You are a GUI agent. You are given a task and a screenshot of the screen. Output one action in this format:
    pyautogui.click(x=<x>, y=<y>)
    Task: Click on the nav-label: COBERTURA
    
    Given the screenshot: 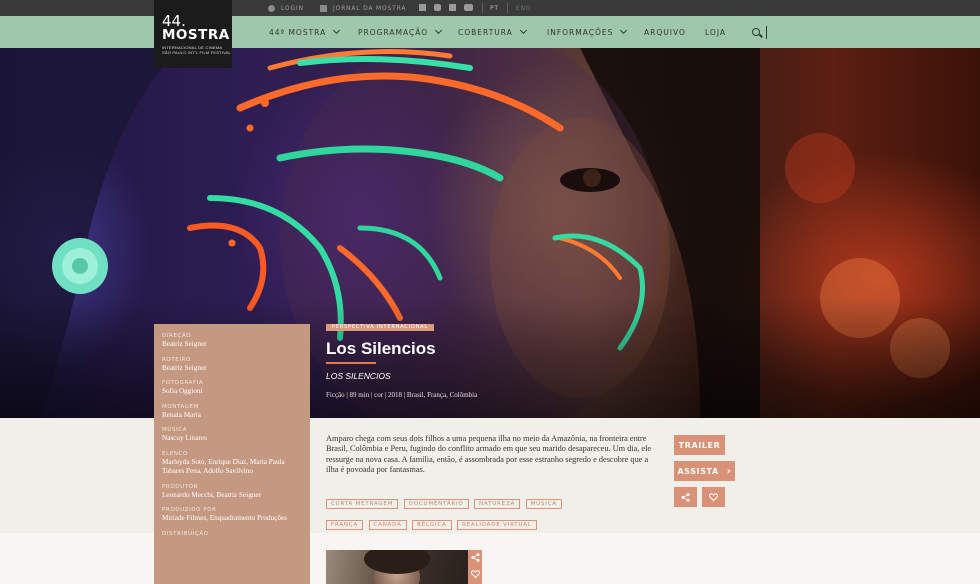 What is the action you would take?
    pyautogui.click(x=485, y=32)
    